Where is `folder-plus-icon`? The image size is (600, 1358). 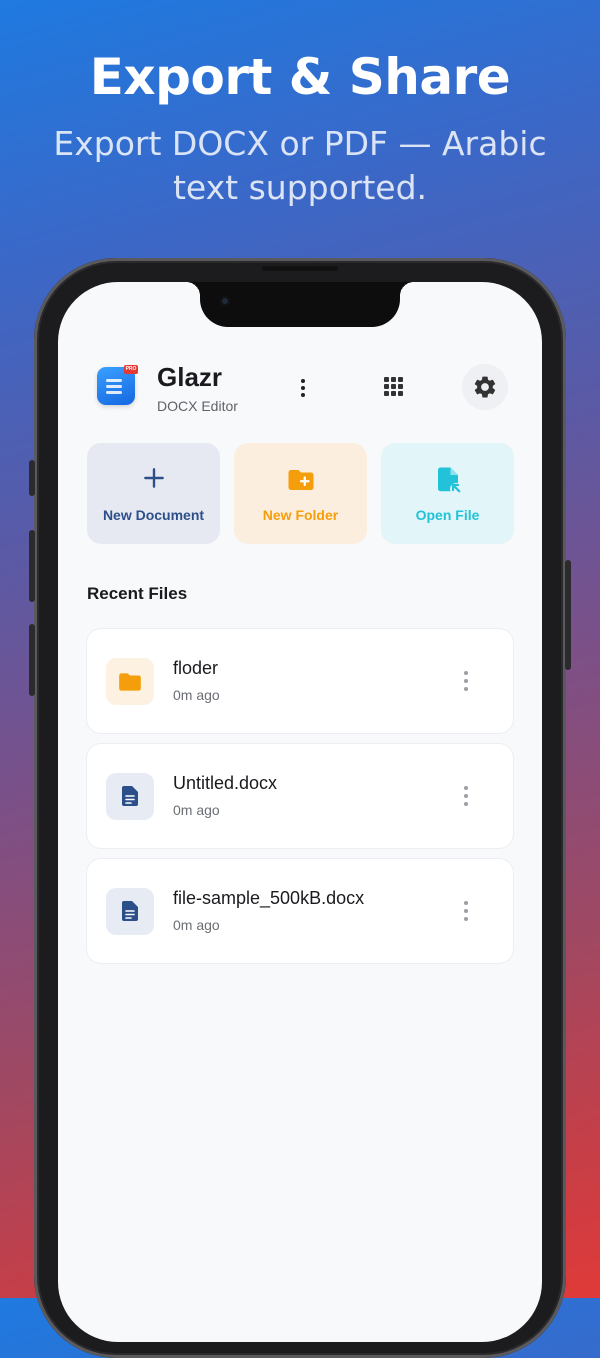
folder-plus-icon is located at coordinates (300, 480).